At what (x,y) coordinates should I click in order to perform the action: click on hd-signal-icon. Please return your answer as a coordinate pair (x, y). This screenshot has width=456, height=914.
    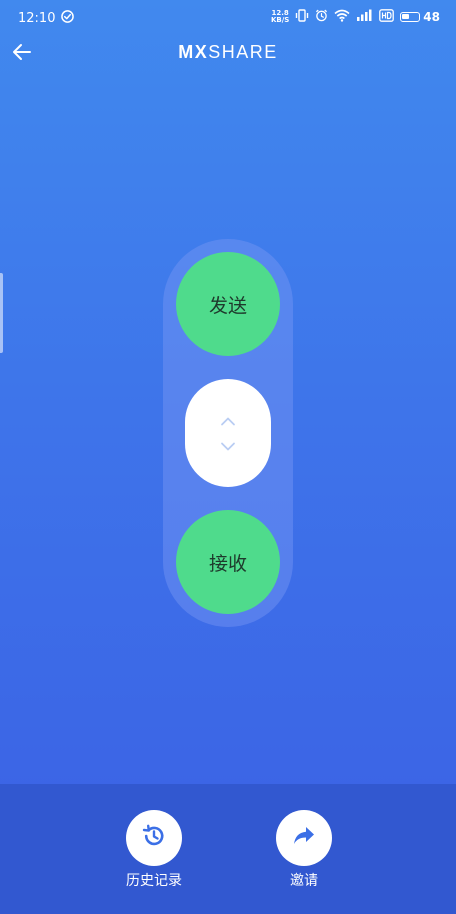
    Looking at the image, I should click on (387, 17).